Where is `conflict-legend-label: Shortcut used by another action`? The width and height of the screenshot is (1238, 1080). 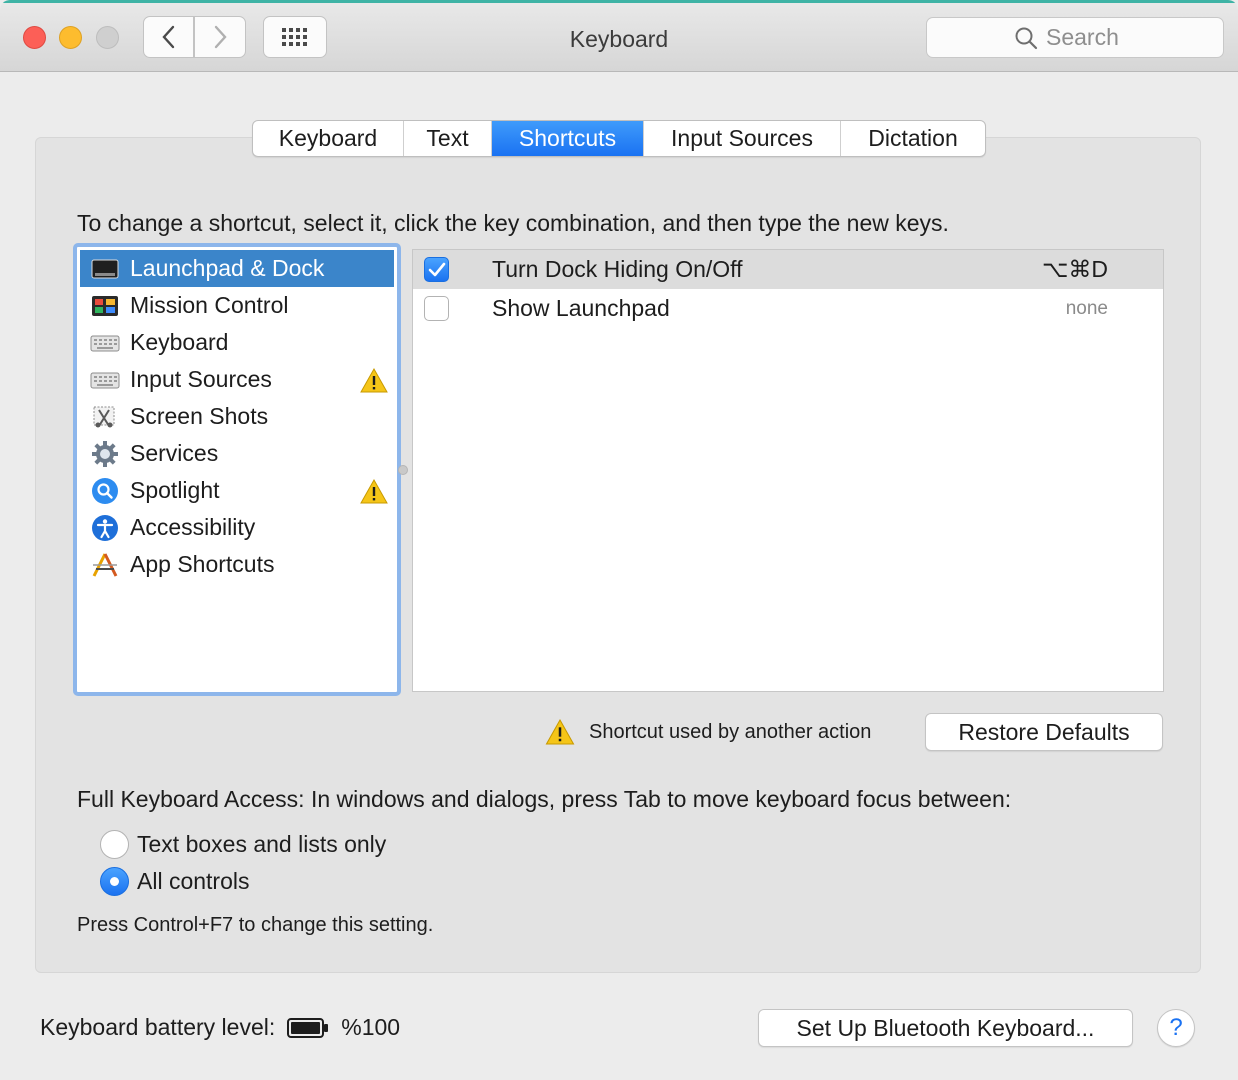 conflict-legend-label: Shortcut used by another action is located at coordinates (730, 731).